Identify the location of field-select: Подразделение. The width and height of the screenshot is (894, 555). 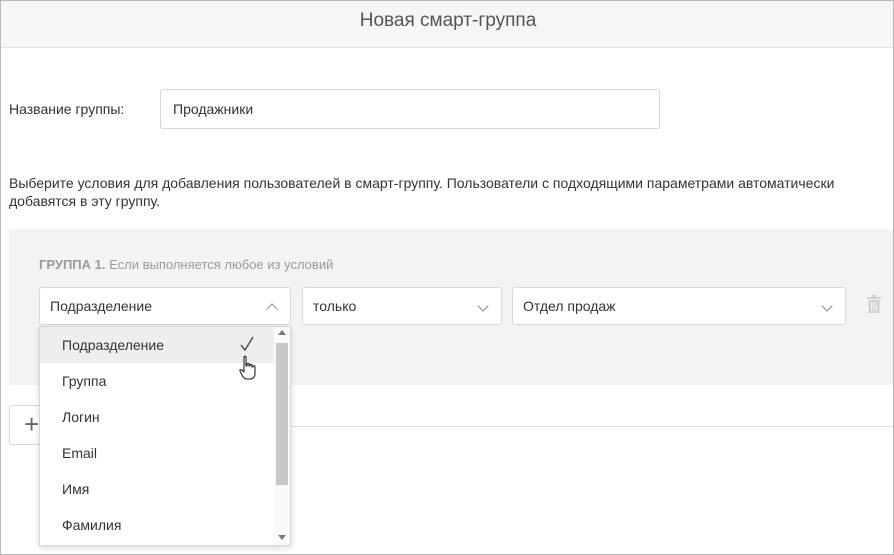
(165, 306).